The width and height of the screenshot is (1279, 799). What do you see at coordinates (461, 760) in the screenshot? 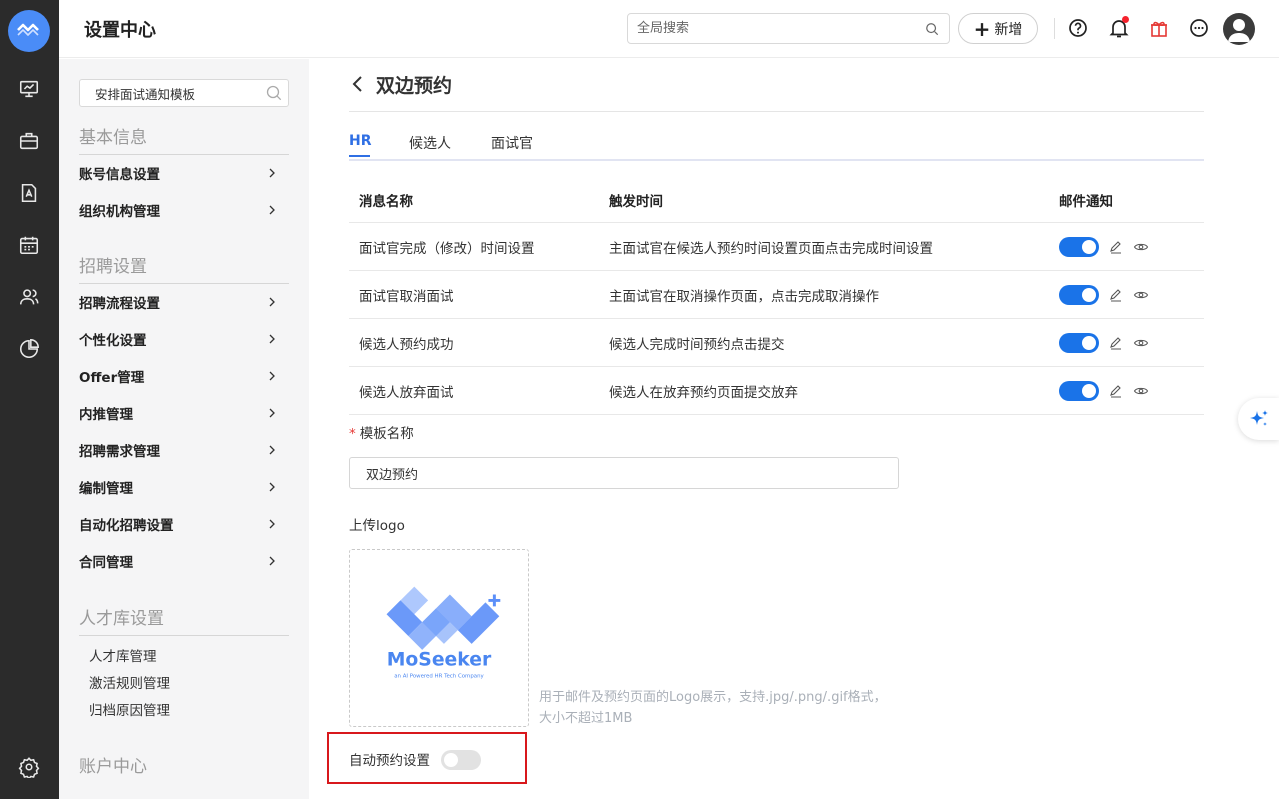
I see `auto-booking-toggle` at bounding box center [461, 760].